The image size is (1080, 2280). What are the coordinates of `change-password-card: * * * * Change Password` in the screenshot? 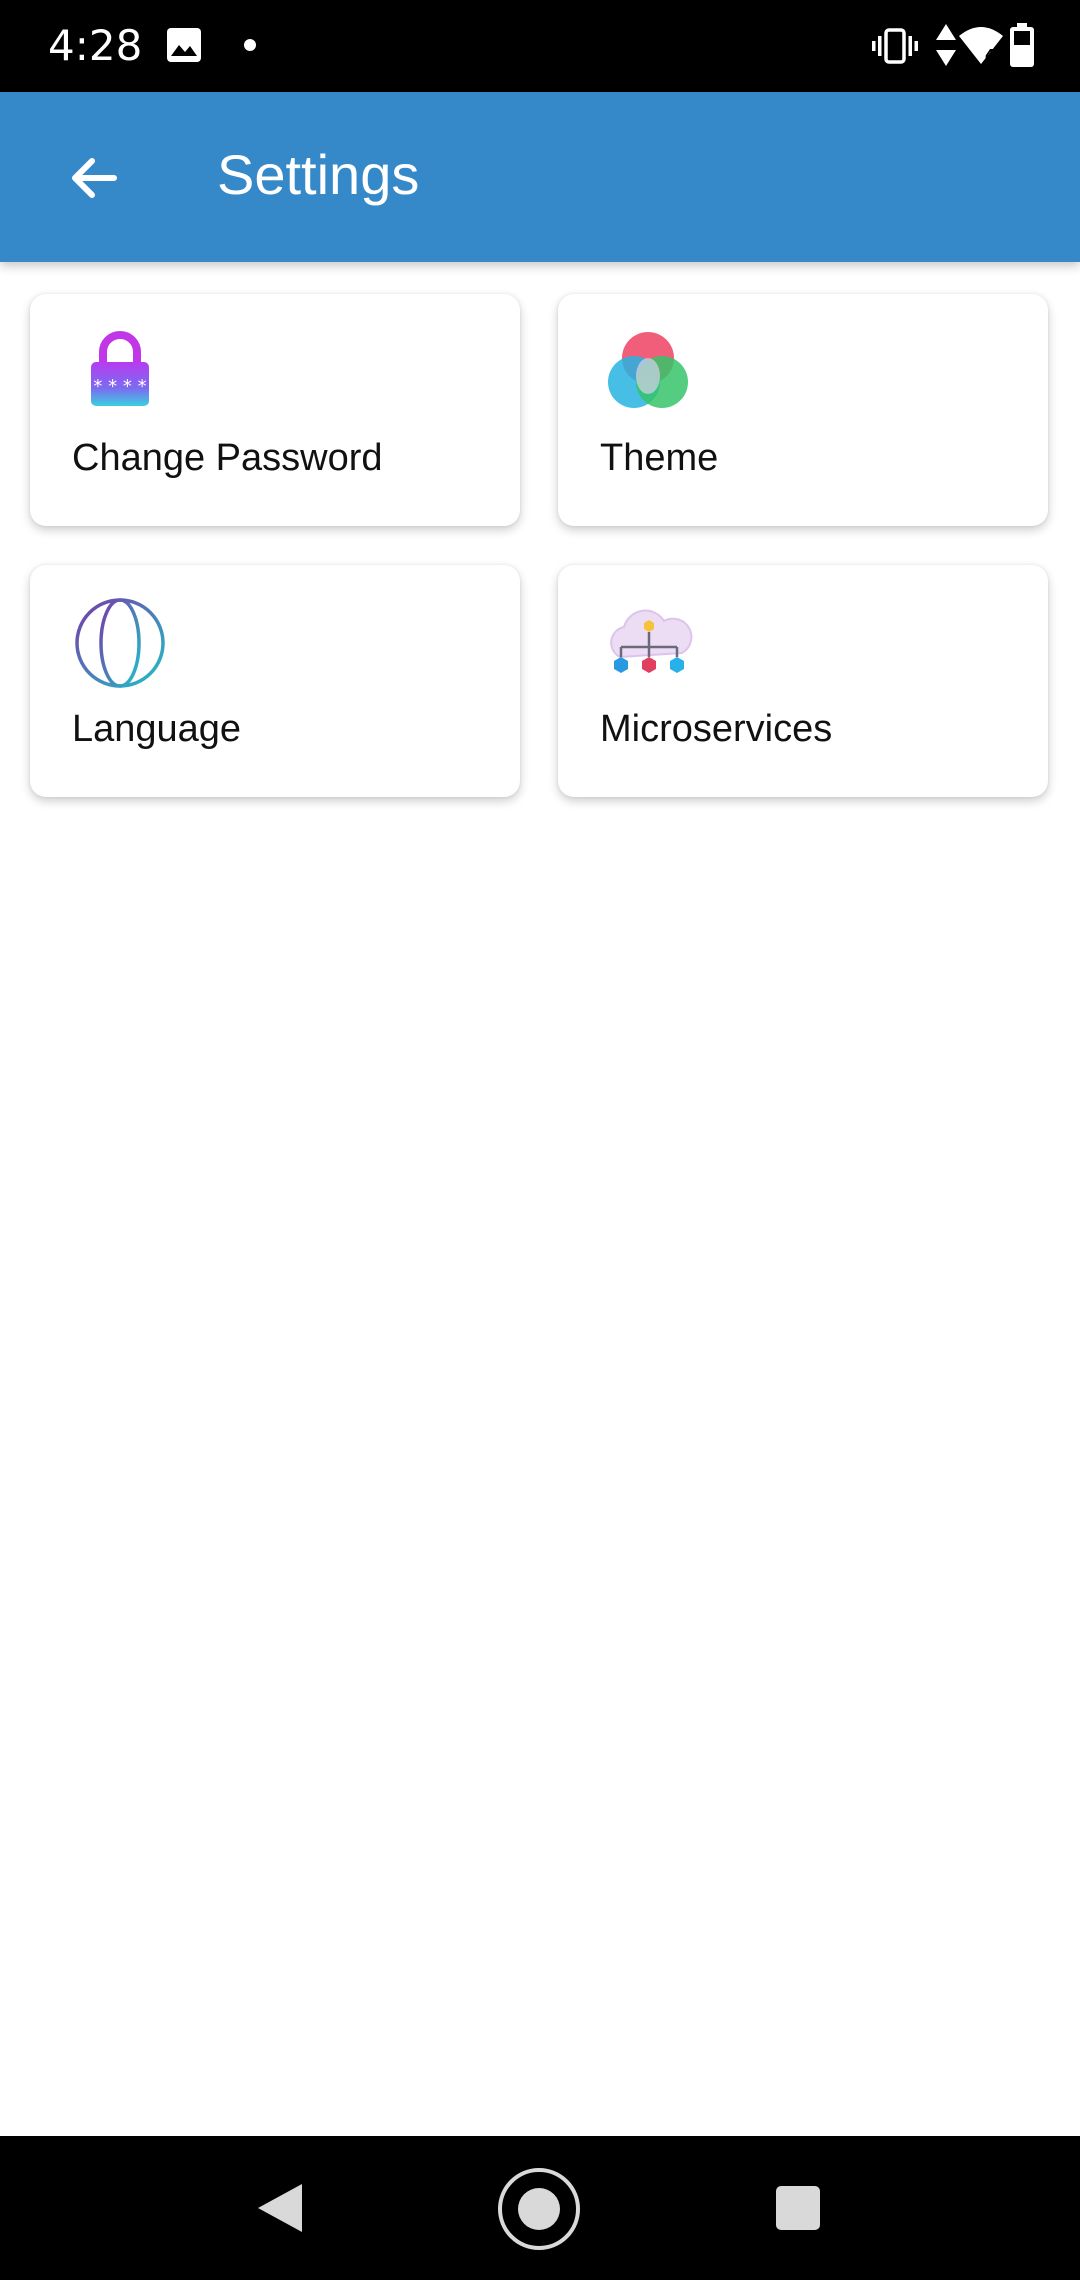 It's located at (275, 410).